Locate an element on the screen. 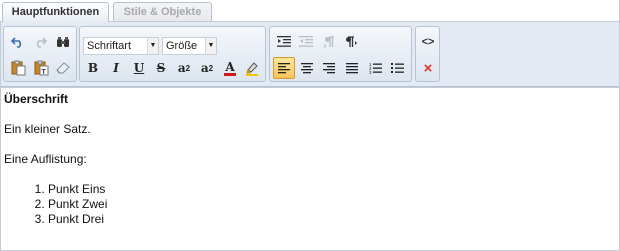  ordered-list-button: 123 is located at coordinates (375, 68).